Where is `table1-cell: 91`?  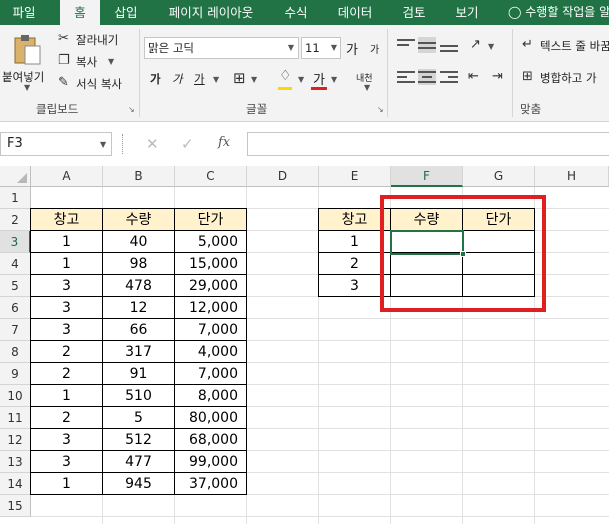 table1-cell: 91 is located at coordinates (138, 373).